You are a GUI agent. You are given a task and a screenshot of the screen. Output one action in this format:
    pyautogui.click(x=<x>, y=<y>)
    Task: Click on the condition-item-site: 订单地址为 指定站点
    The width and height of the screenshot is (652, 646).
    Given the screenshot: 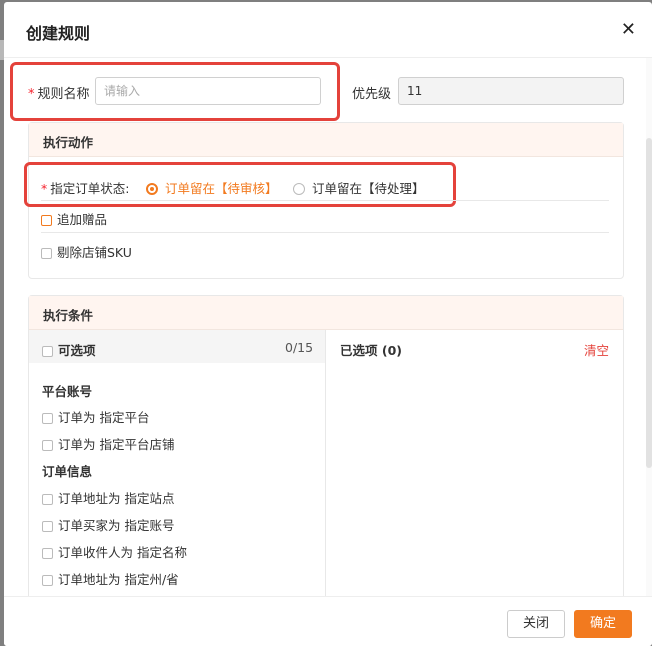 What is the action you would take?
    pyautogui.click(x=108, y=497)
    